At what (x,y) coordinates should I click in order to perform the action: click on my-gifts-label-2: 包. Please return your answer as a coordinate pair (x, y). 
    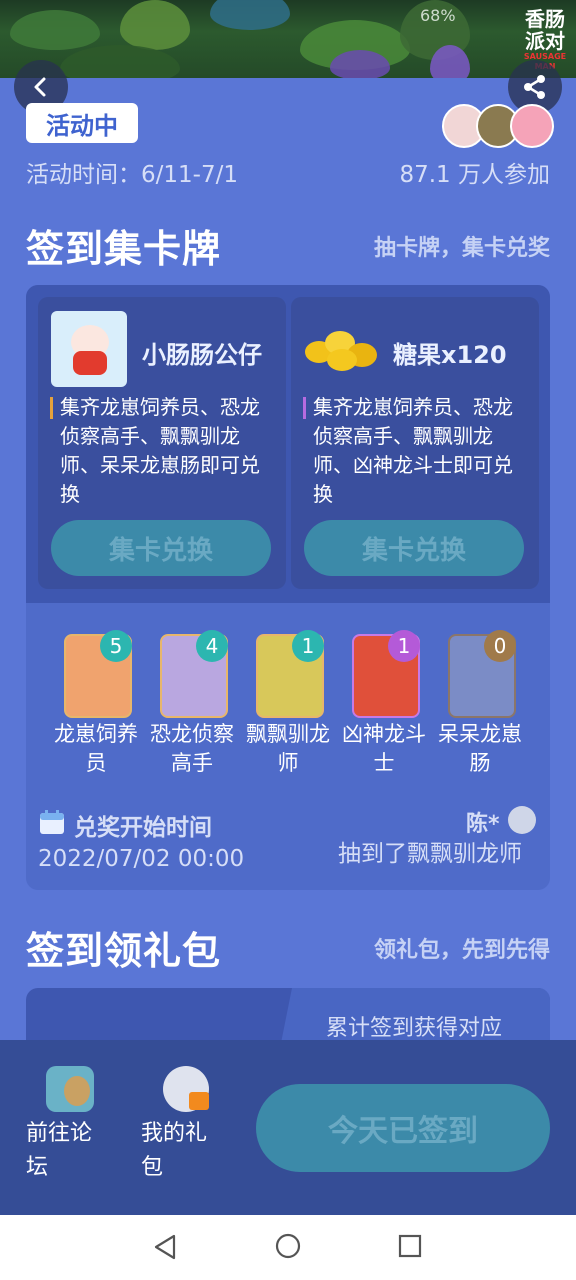
    Looking at the image, I should click on (152, 1167).